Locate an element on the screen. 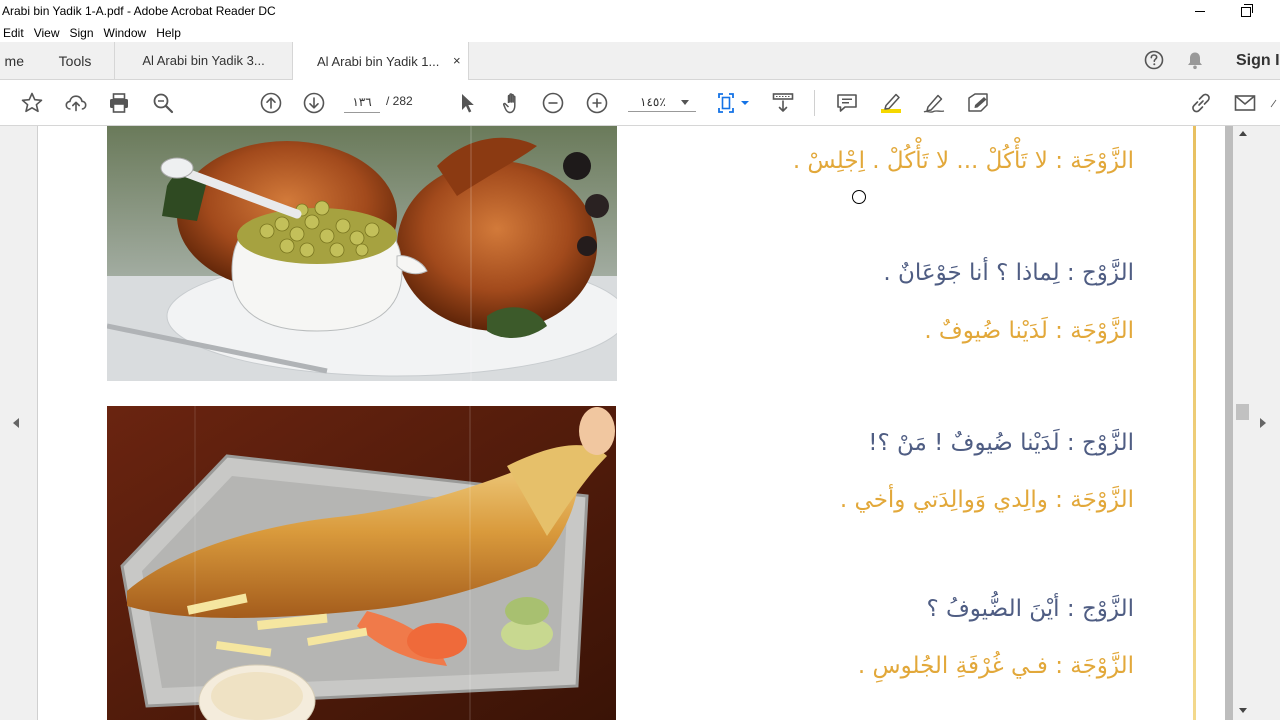 The image size is (1280, 720). toolbar: ١٣٦ / 282 ١٤٥٪ is located at coordinates (640, 103).